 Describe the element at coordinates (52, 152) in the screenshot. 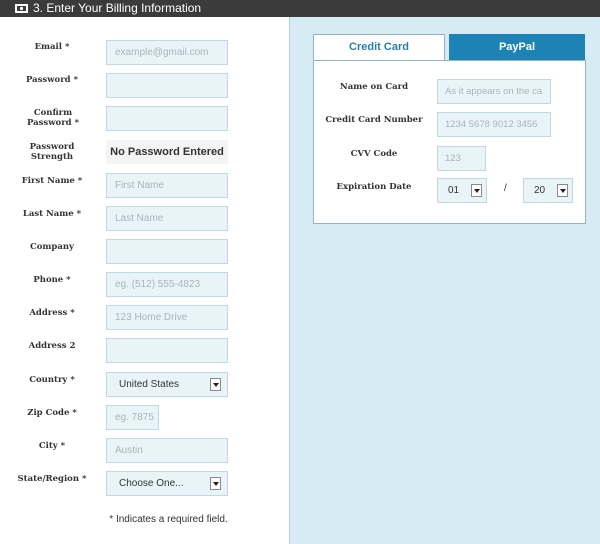

I see `password-strength-label: Password Strength` at that location.